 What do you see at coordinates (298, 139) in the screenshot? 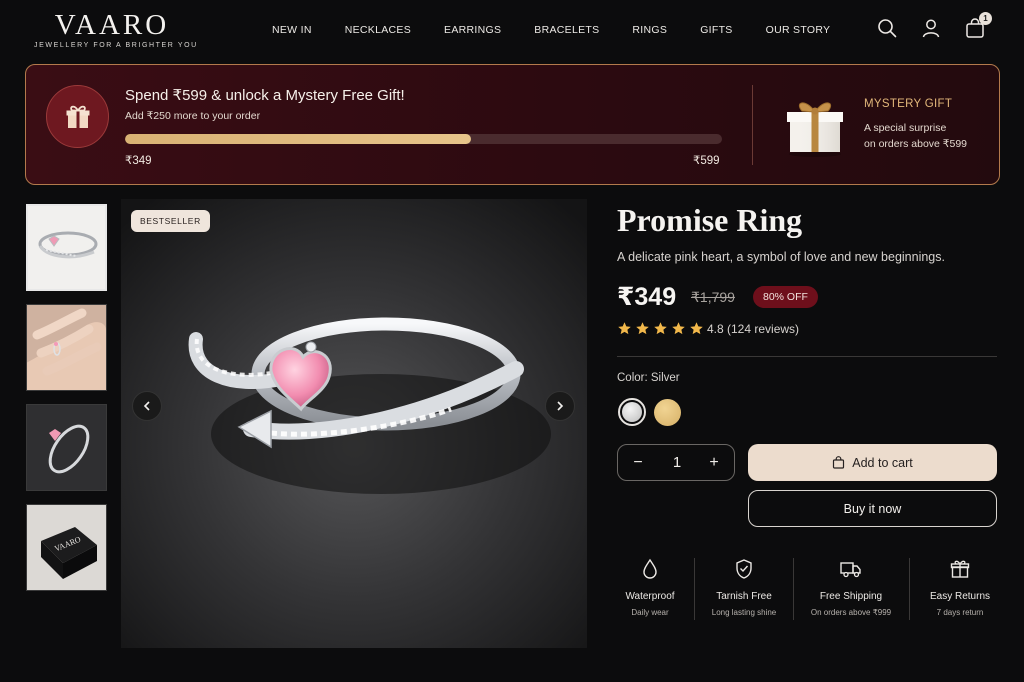
I see `gift-progress-fill` at bounding box center [298, 139].